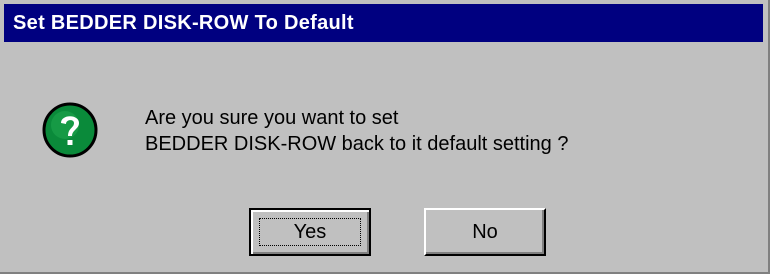  I want to click on no-button: No, so click(485, 232).